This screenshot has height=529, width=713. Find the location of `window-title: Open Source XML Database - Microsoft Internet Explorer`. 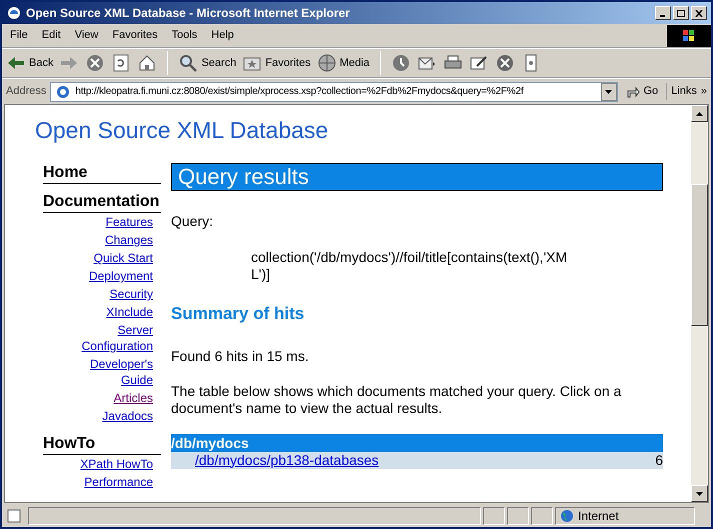

window-title: Open Source XML Database - Microsoft Internet Explorer is located at coordinates (188, 13).